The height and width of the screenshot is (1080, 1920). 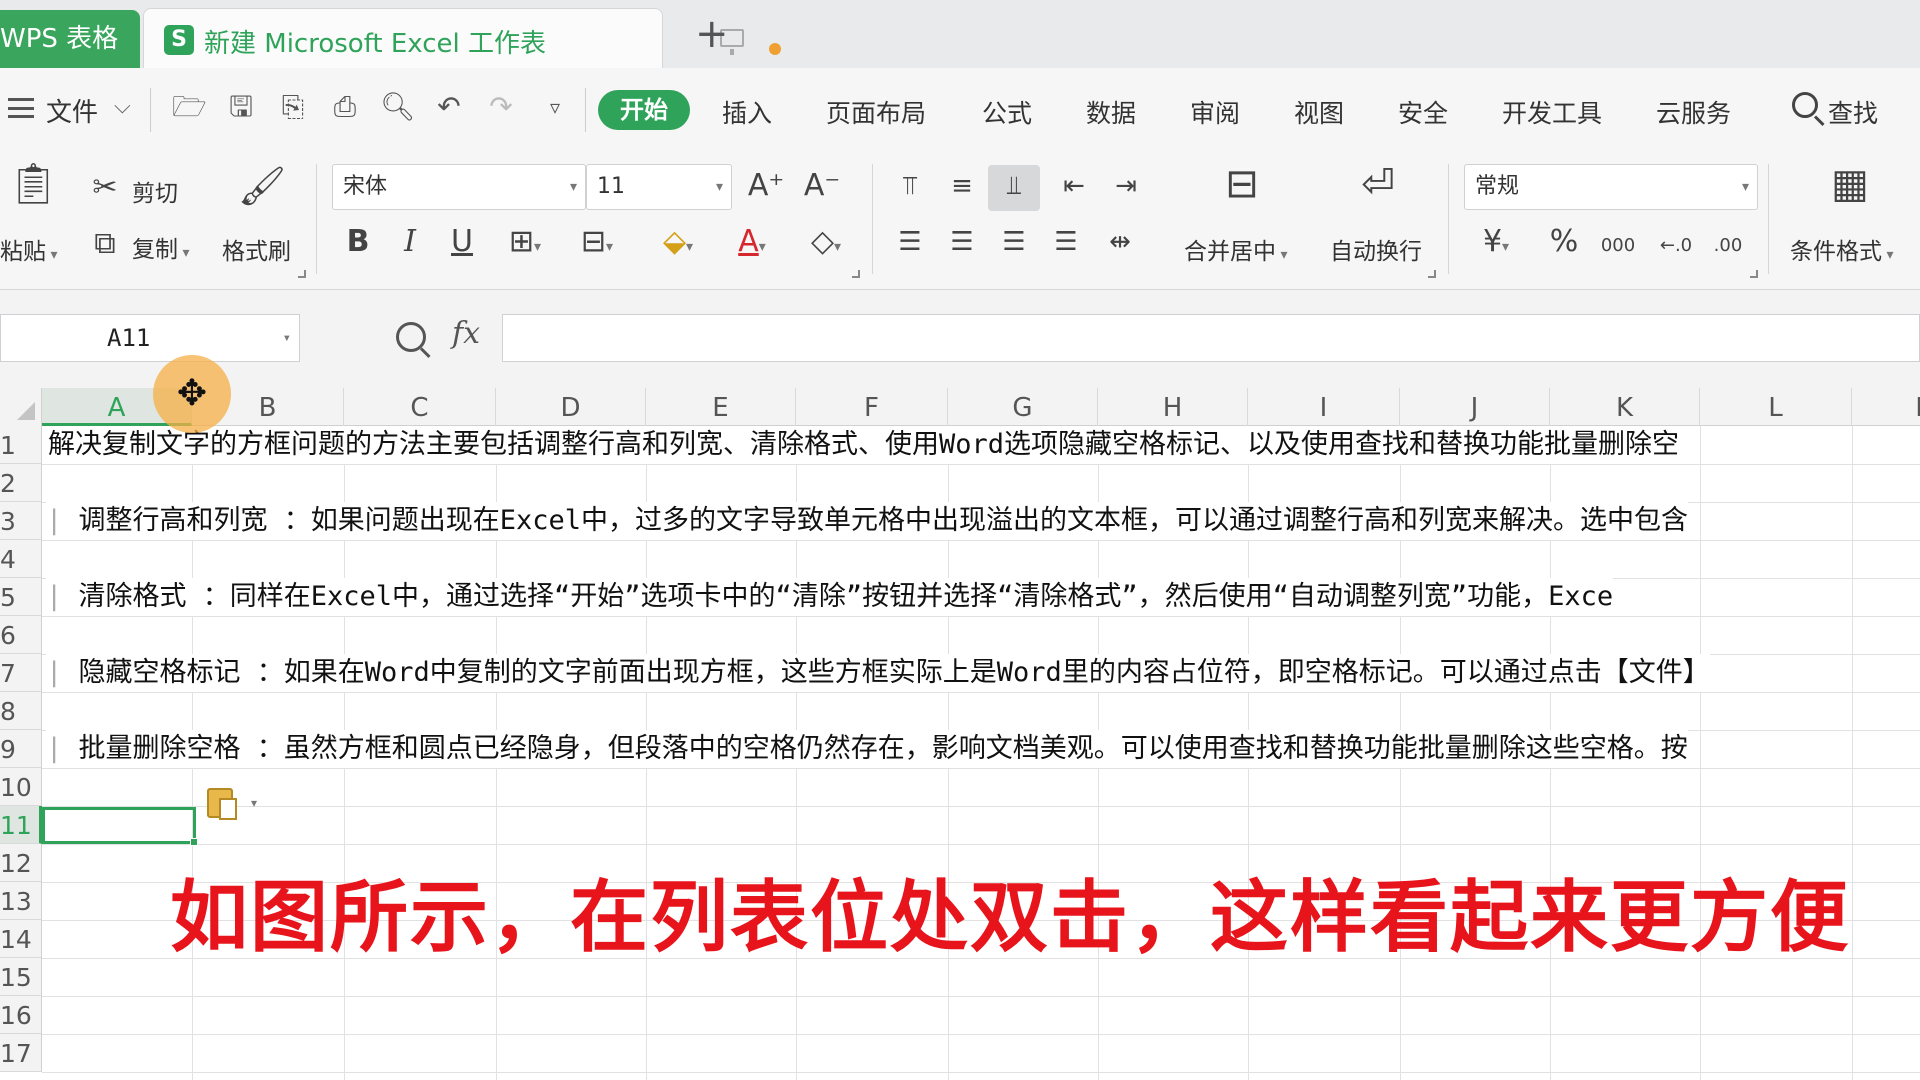 What do you see at coordinates (659, 187) in the screenshot?
I see `font-size-select: 11 ▾` at bounding box center [659, 187].